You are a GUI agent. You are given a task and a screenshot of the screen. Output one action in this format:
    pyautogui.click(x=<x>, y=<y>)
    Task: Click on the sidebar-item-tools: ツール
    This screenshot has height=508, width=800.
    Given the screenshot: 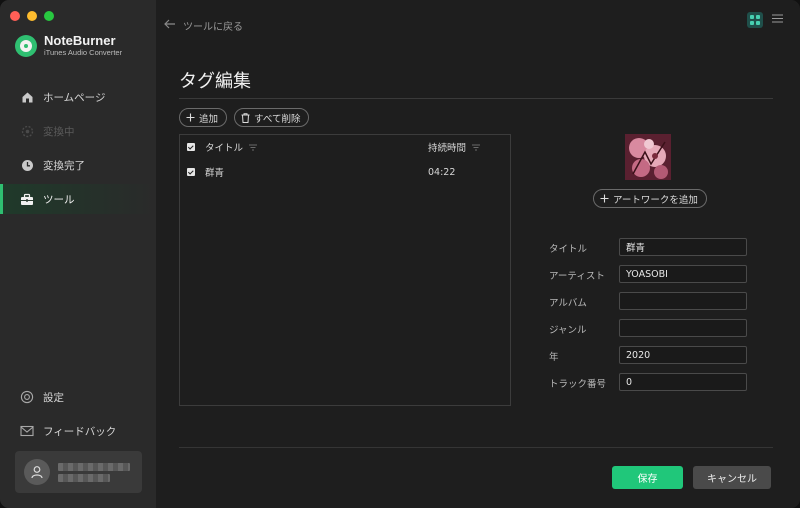 What is the action you would take?
    pyautogui.click(x=78, y=199)
    